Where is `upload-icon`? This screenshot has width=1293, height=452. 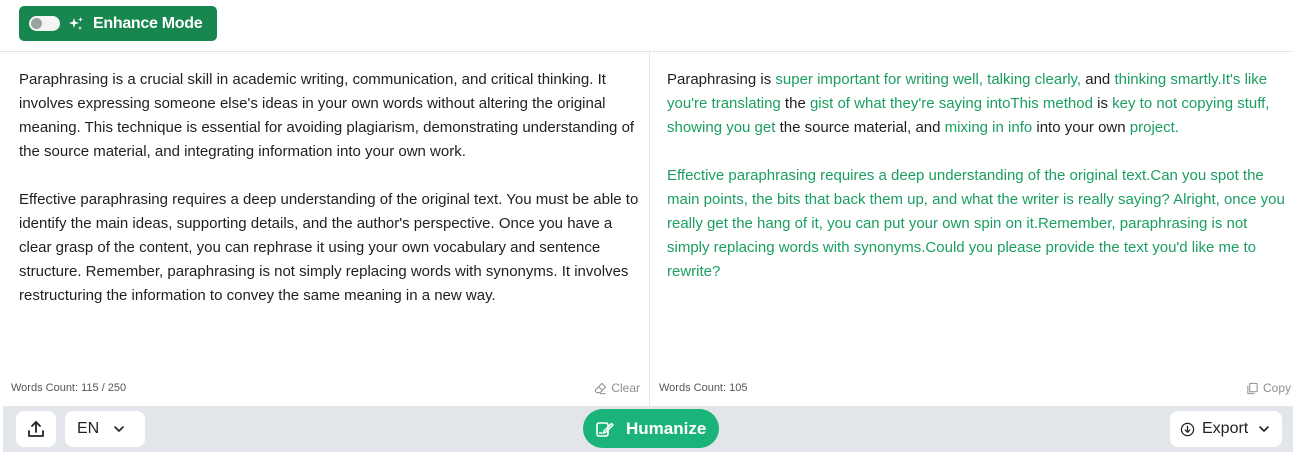 upload-icon is located at coordinates (36, 429).